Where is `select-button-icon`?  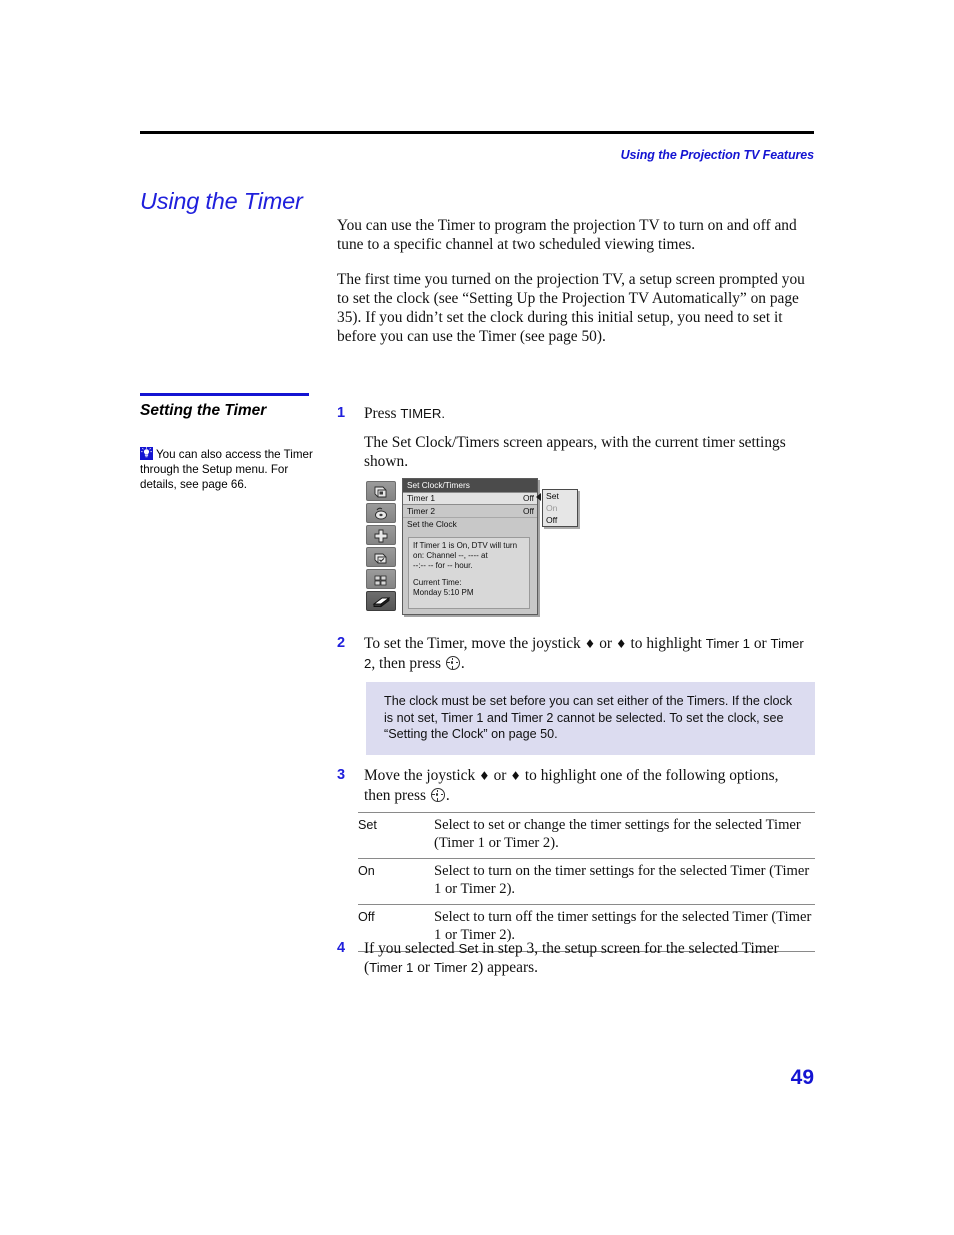
select-button-icon is located at coordinates (452, 663).